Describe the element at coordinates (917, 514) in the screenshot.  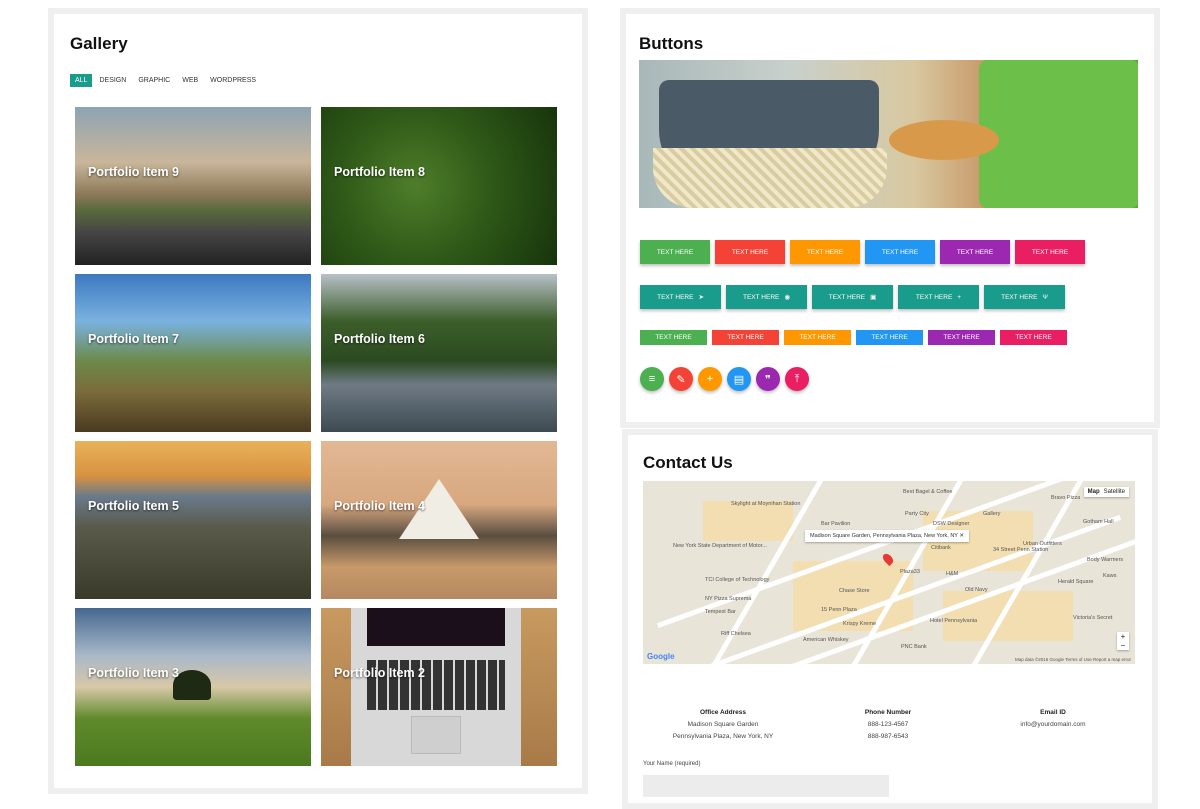
I see `map-label: Party City` at that location.